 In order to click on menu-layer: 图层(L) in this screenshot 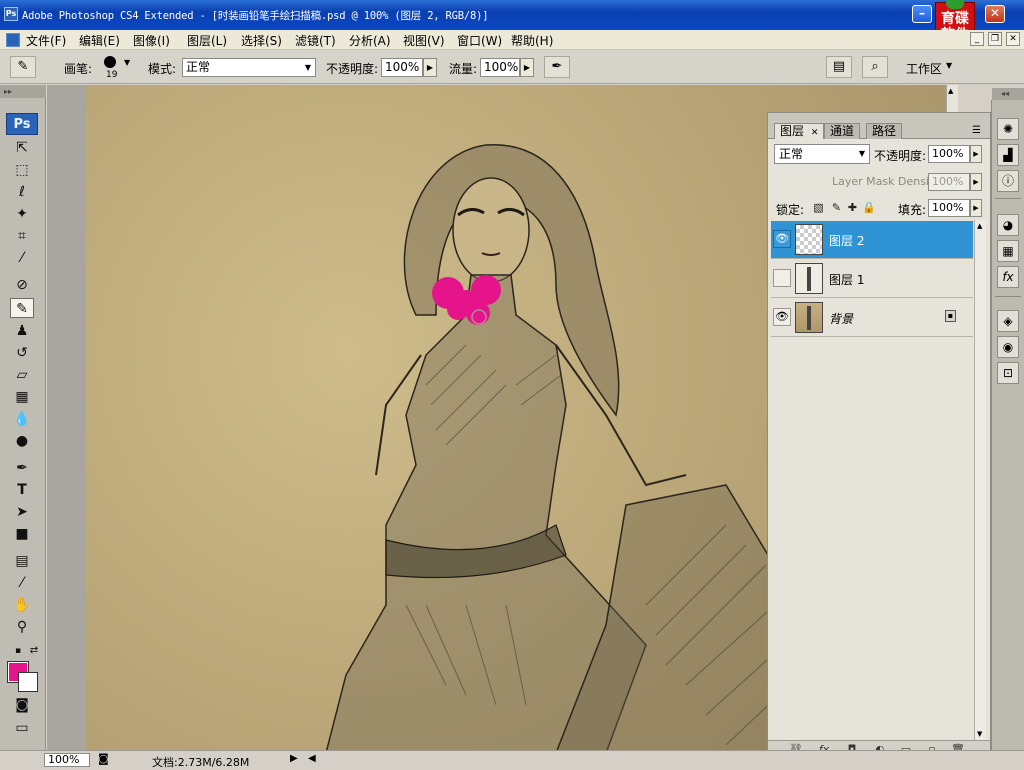, I will do `click(207, 40)`.